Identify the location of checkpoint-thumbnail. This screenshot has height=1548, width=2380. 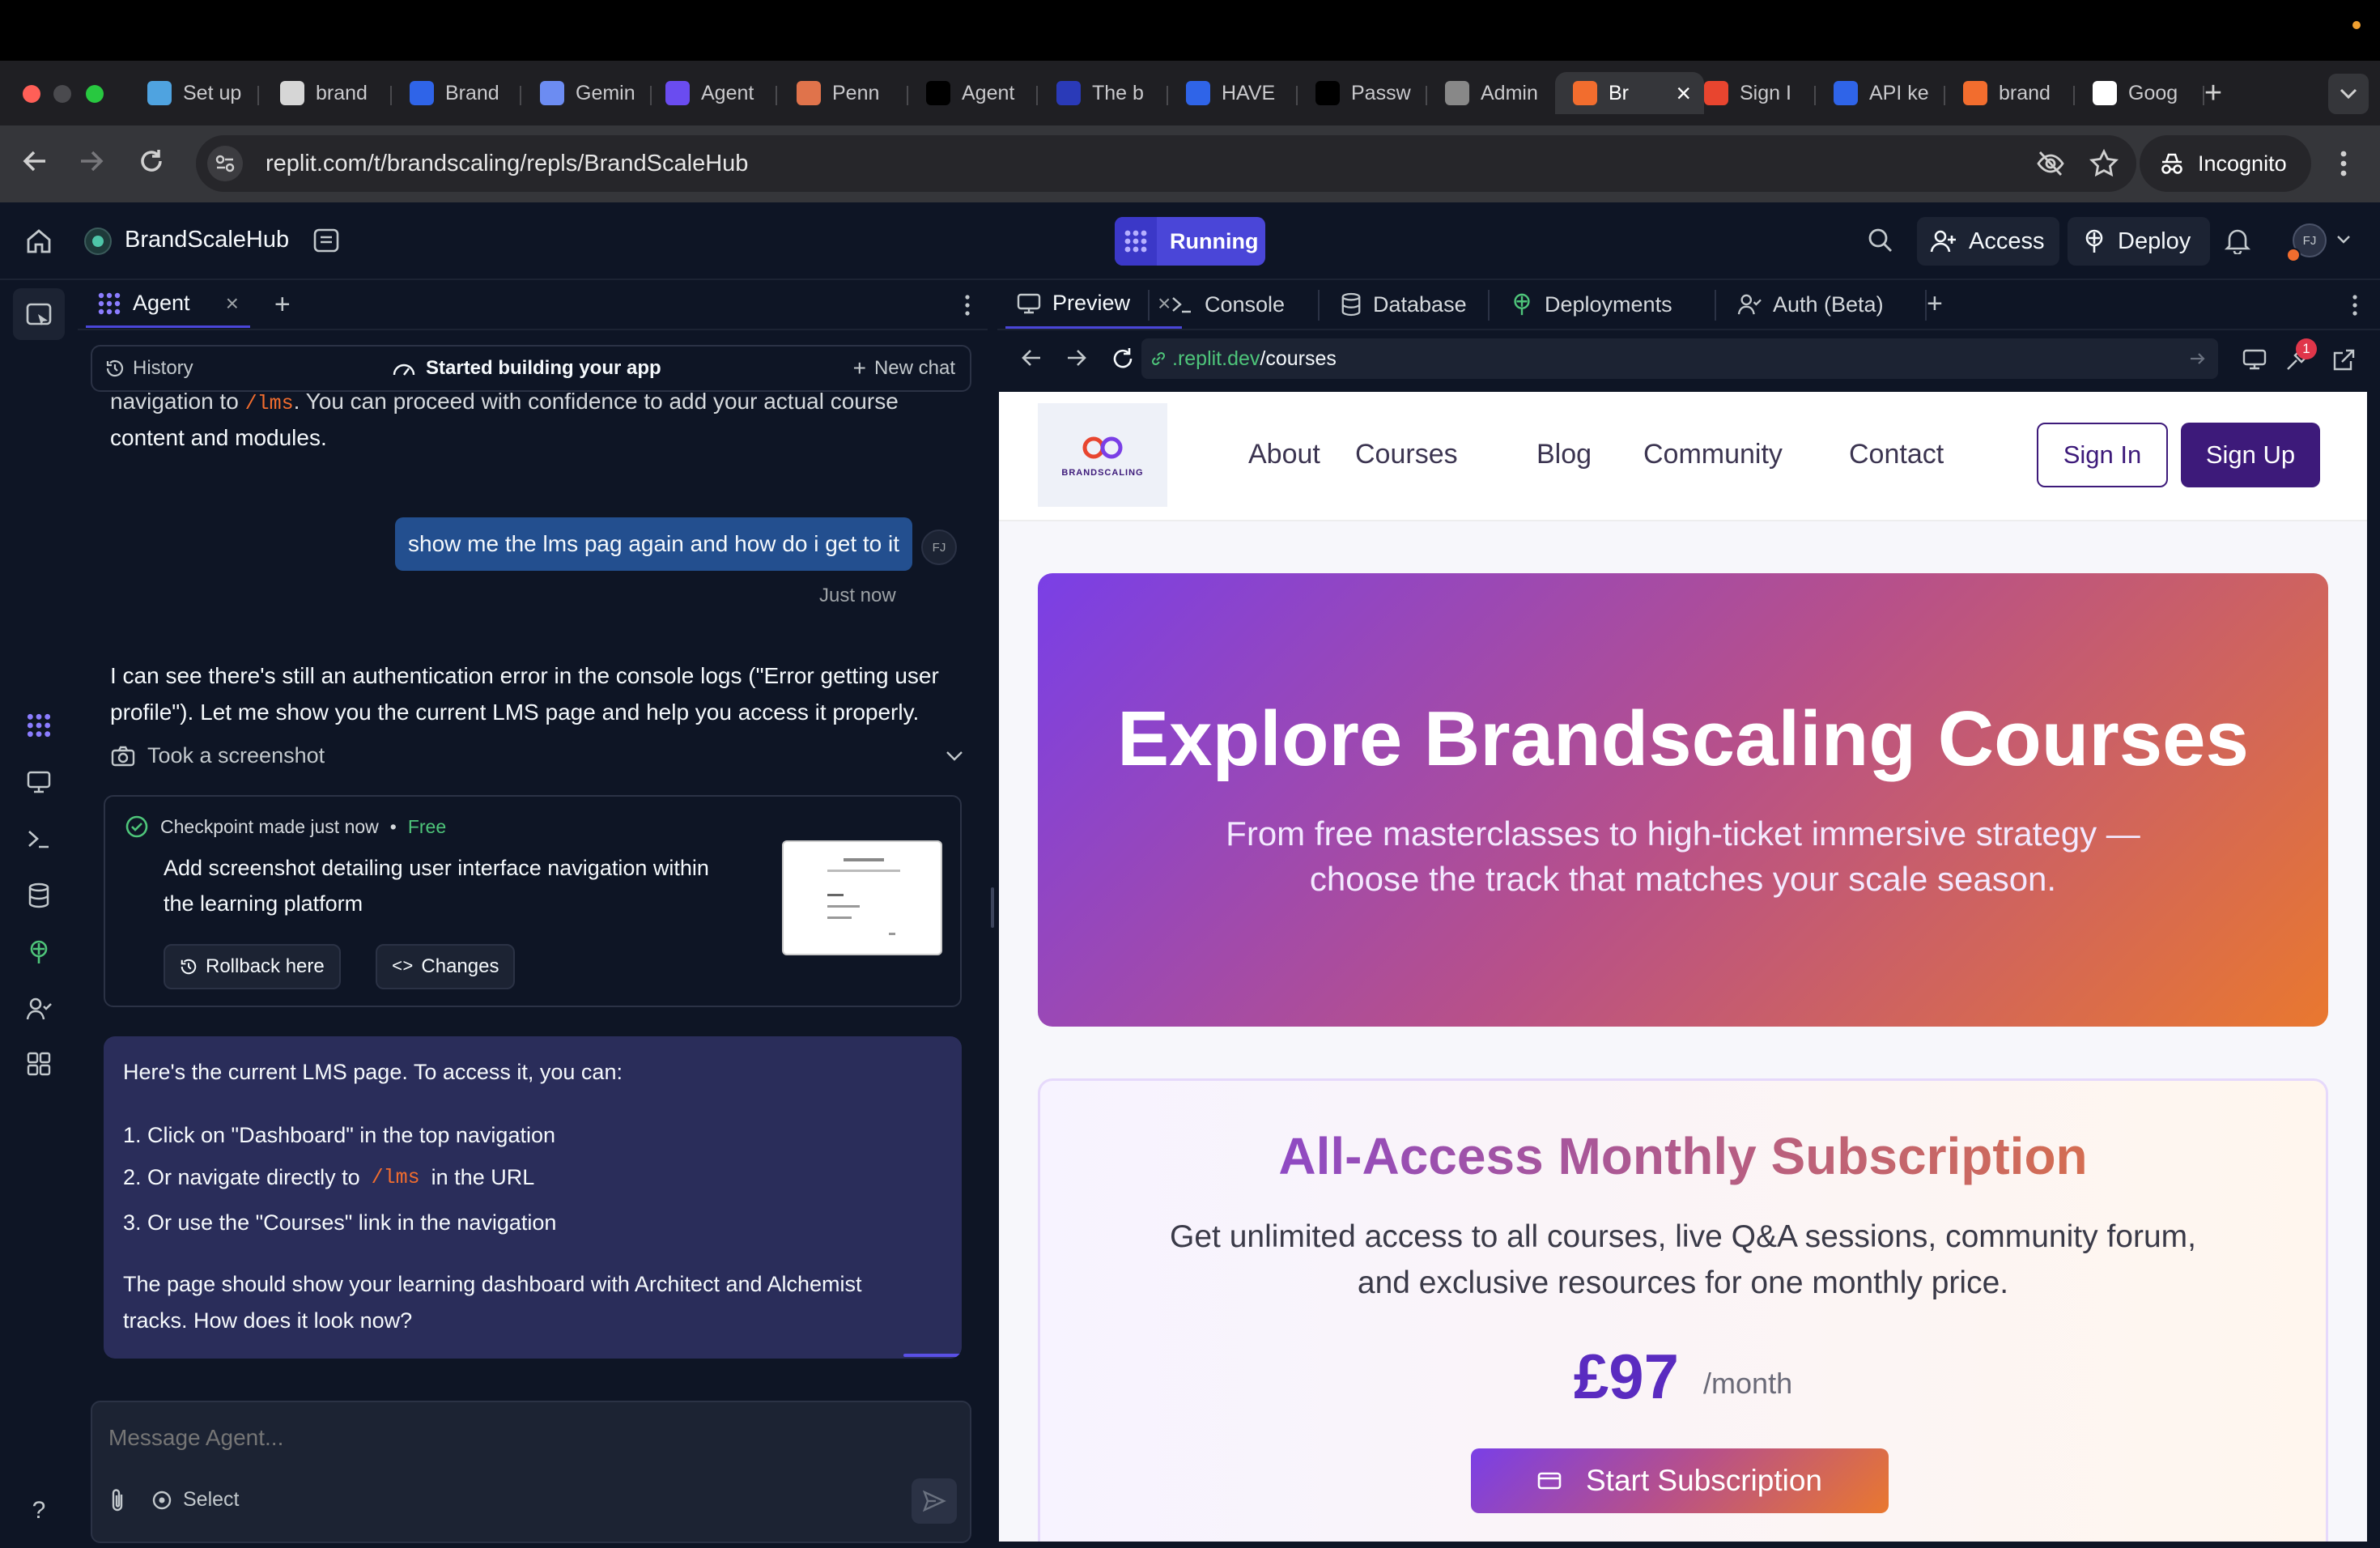
(862, 898).